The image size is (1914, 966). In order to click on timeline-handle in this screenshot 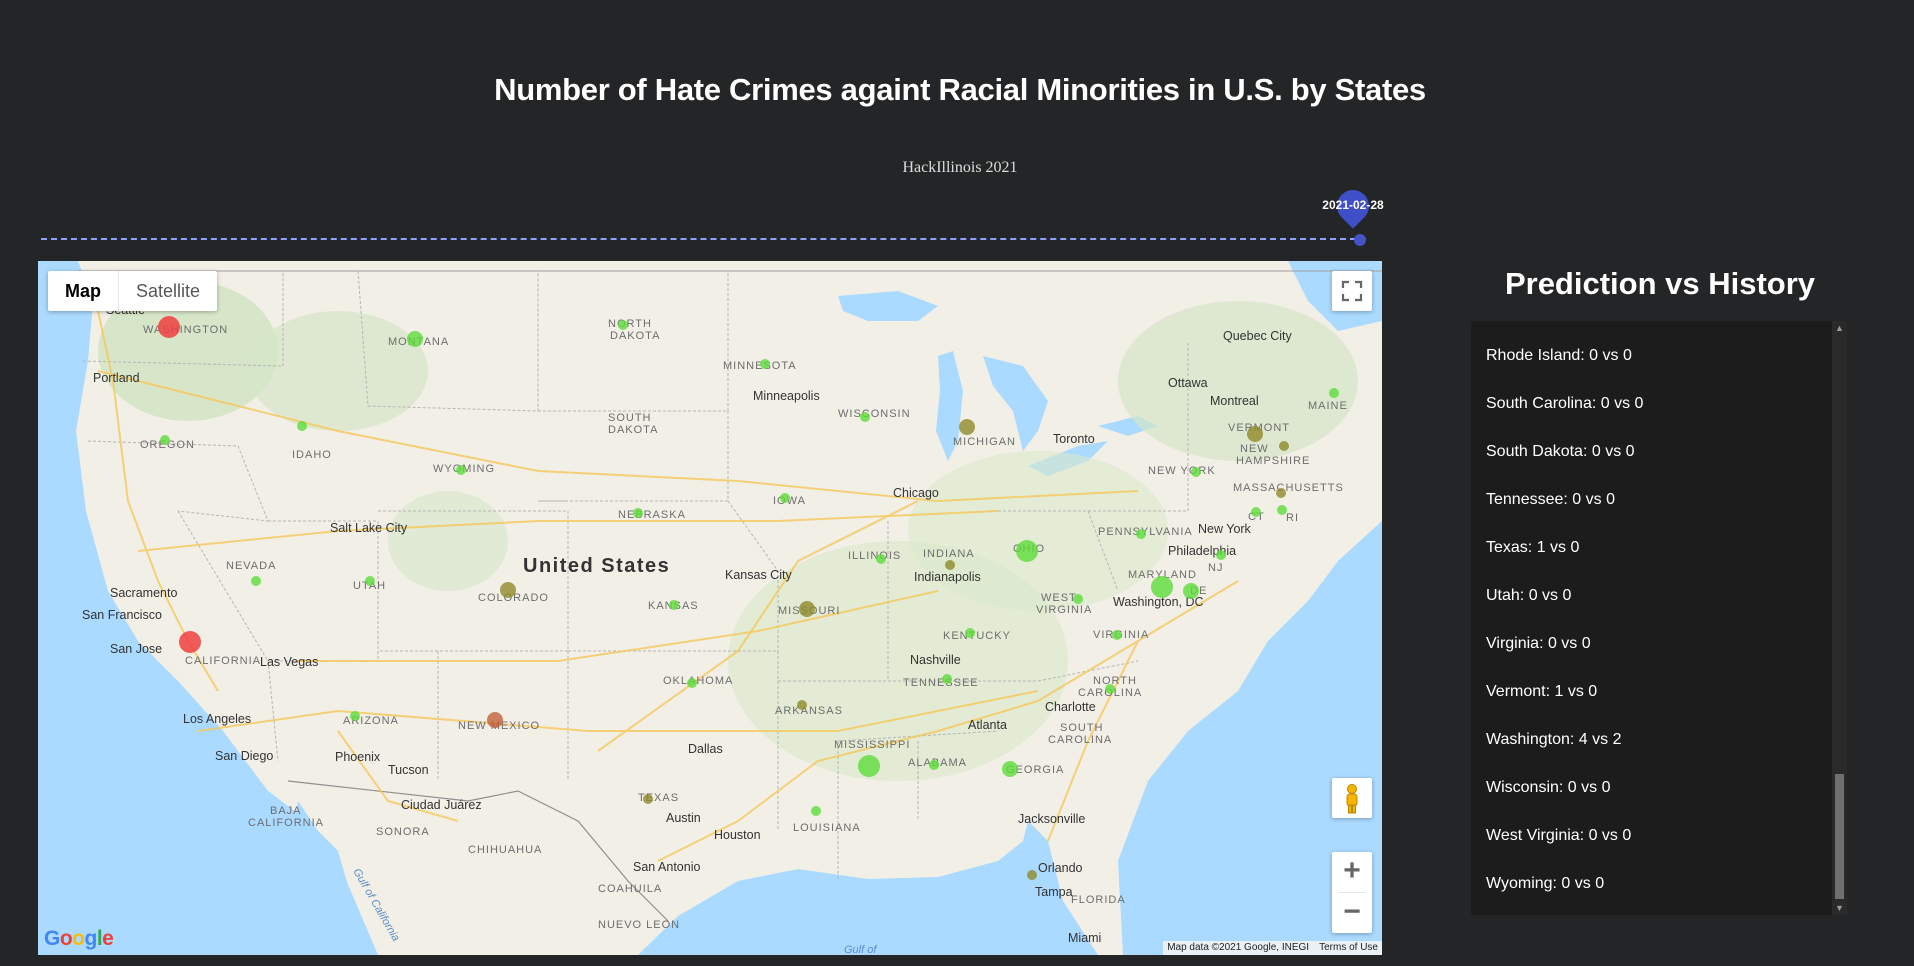, I will do `click(1360, 240)`.